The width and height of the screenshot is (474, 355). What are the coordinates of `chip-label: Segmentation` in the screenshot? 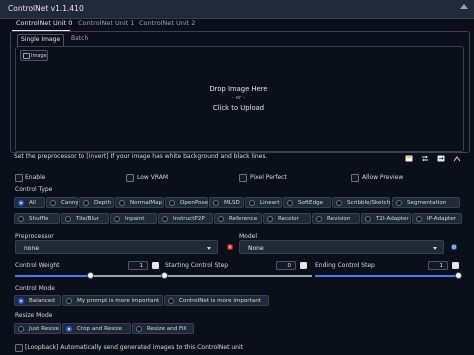 It's located at (427, 202).